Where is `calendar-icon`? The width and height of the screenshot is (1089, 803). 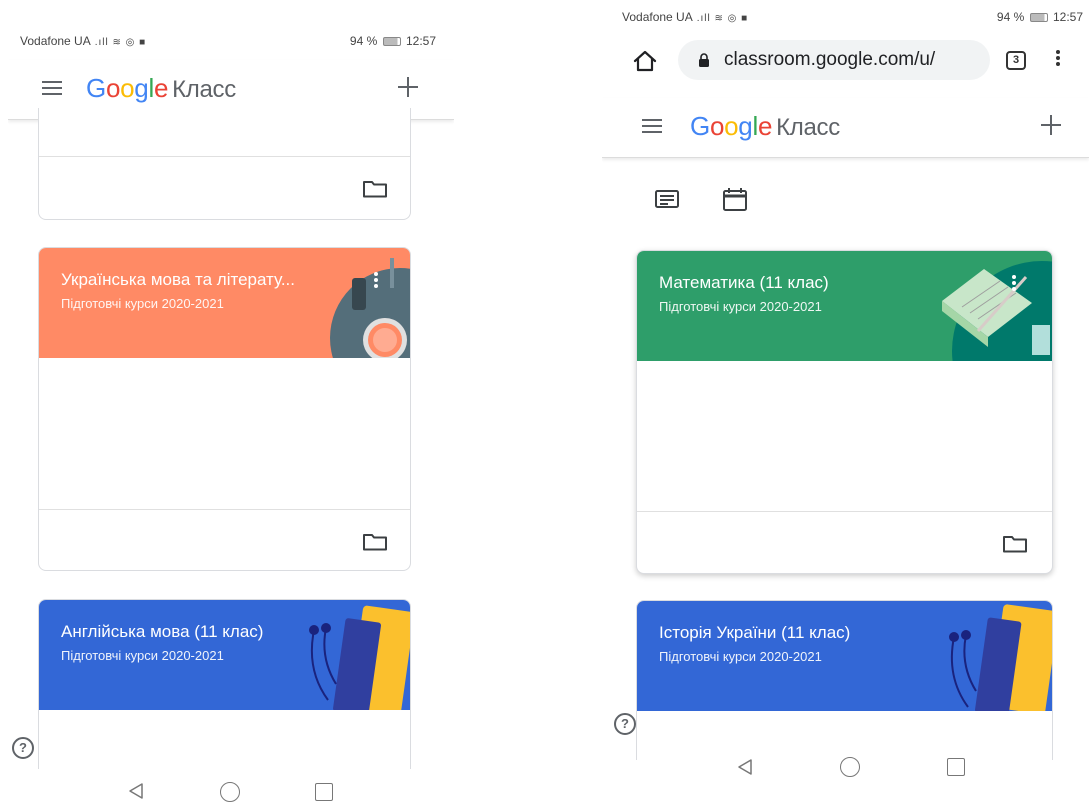 calendar-icon is located at coordinates (735, 199).